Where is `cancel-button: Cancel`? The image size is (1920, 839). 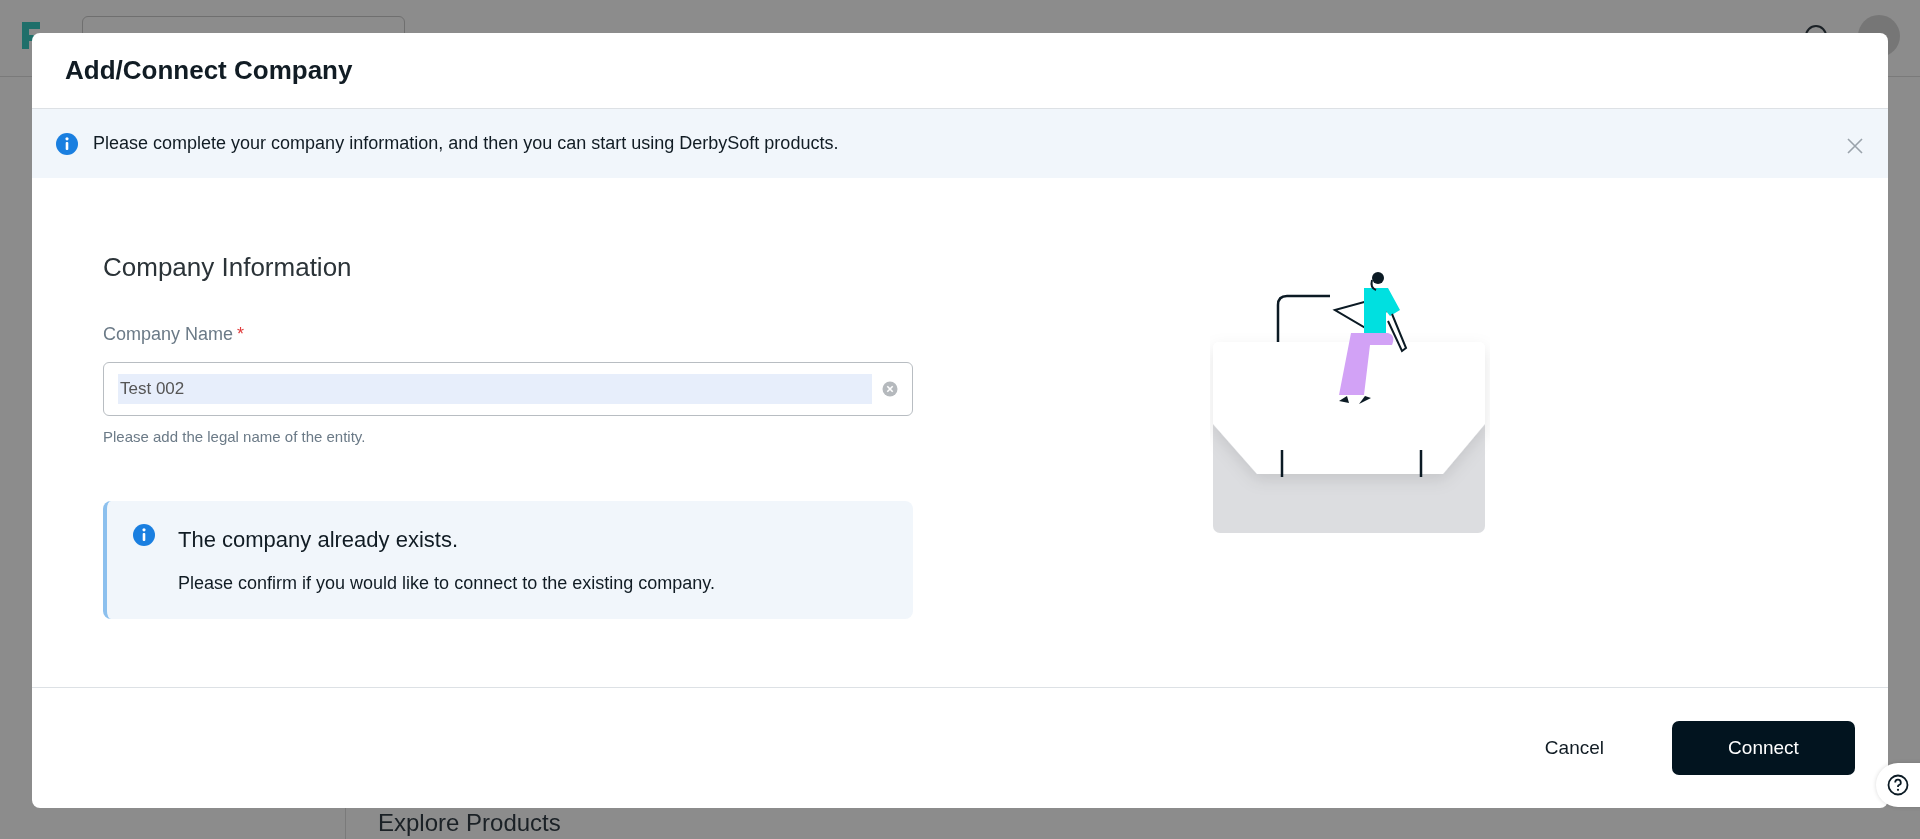
cancel-button: Cancel is located at coordinates (1574, 748).